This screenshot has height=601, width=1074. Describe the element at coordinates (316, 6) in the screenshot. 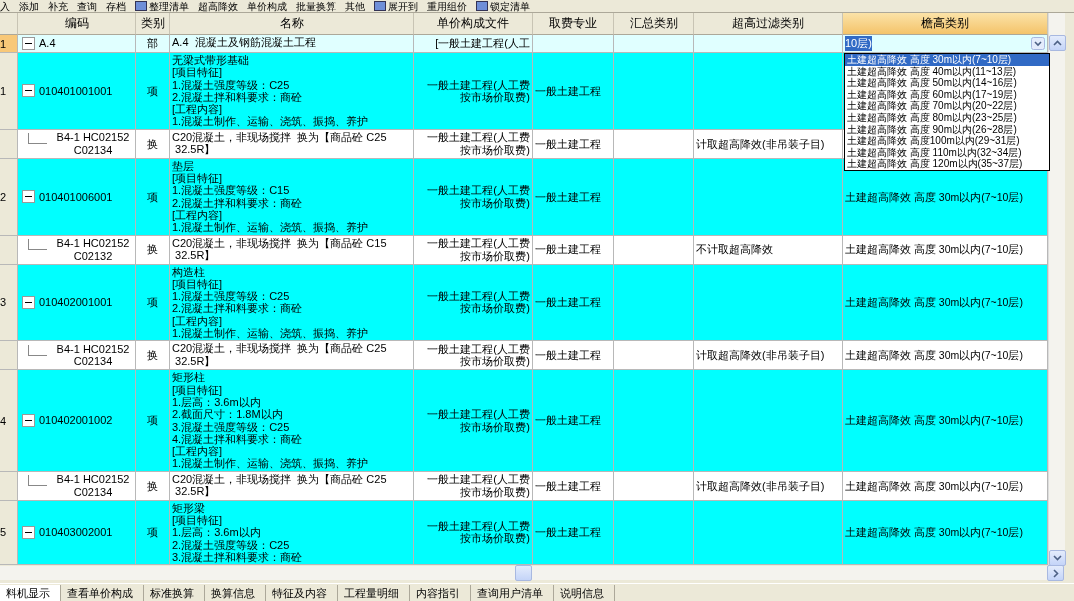

I see `toolbar-button: 批量换算` at that location.